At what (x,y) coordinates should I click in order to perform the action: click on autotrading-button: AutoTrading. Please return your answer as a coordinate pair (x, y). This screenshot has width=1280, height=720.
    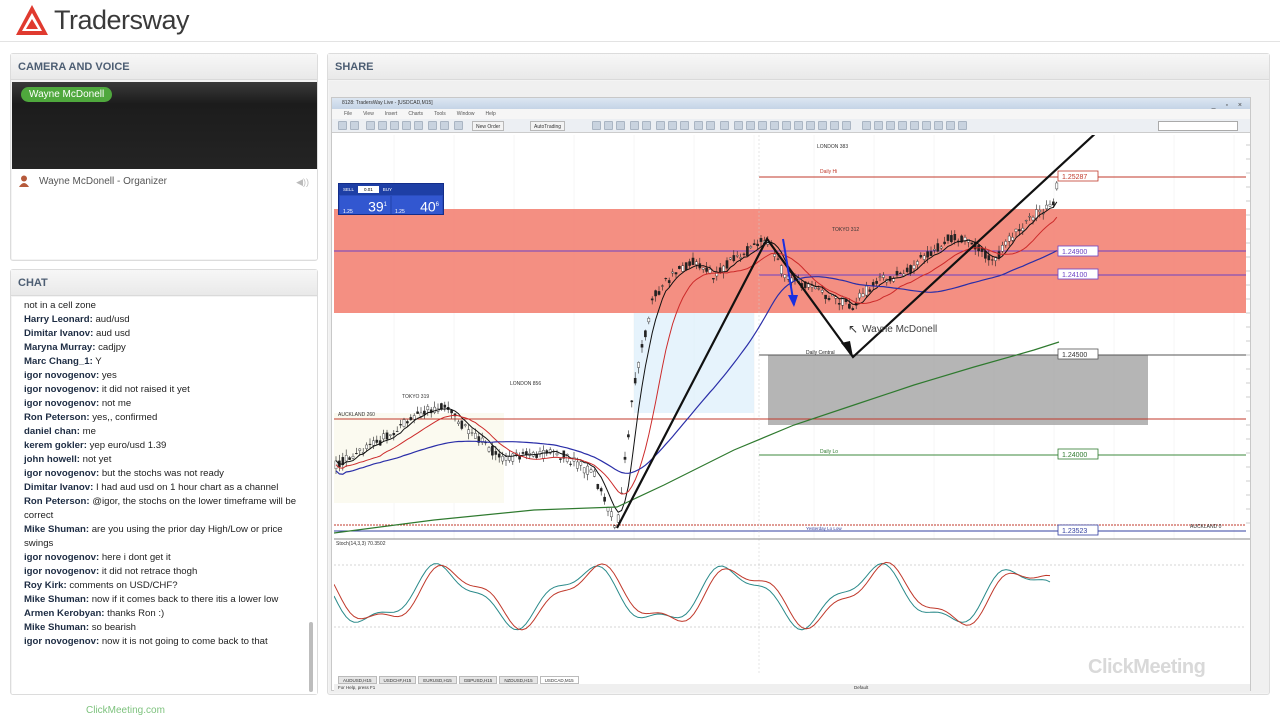
    Looking at the image, I should click on (548, 126).